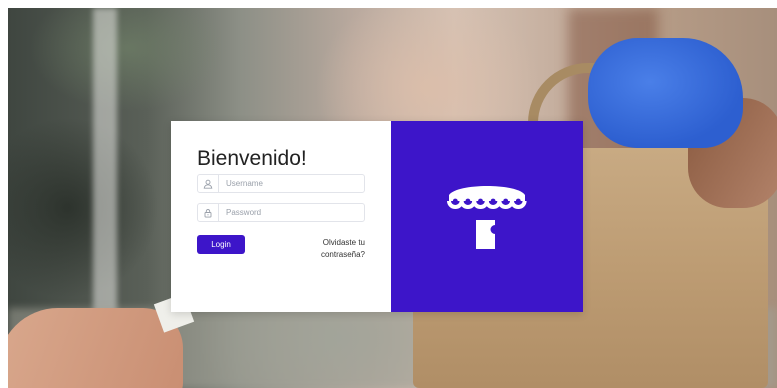 The image size is (777, 388). Describe the element at coordinates (252, 158) in the screenshot. I see `welcome-title: Bienvenido!` at that location.